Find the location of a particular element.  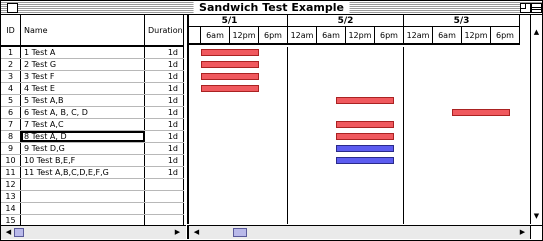

table-row: 55 Test A,B 1d is located at coordinates (92, 101).